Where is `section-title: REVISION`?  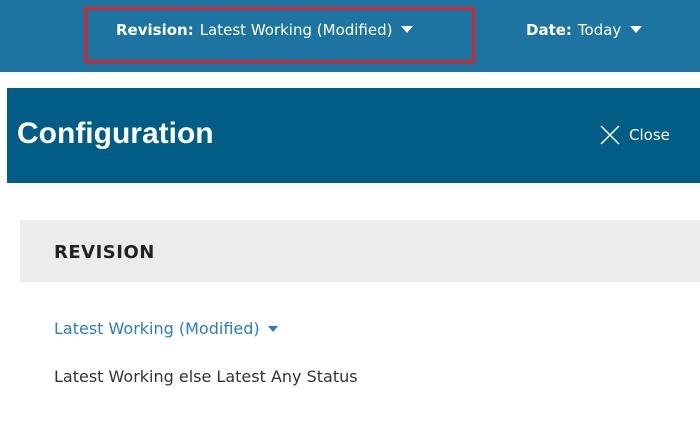
section-title: REVISION is located at coordinates (104, 252).